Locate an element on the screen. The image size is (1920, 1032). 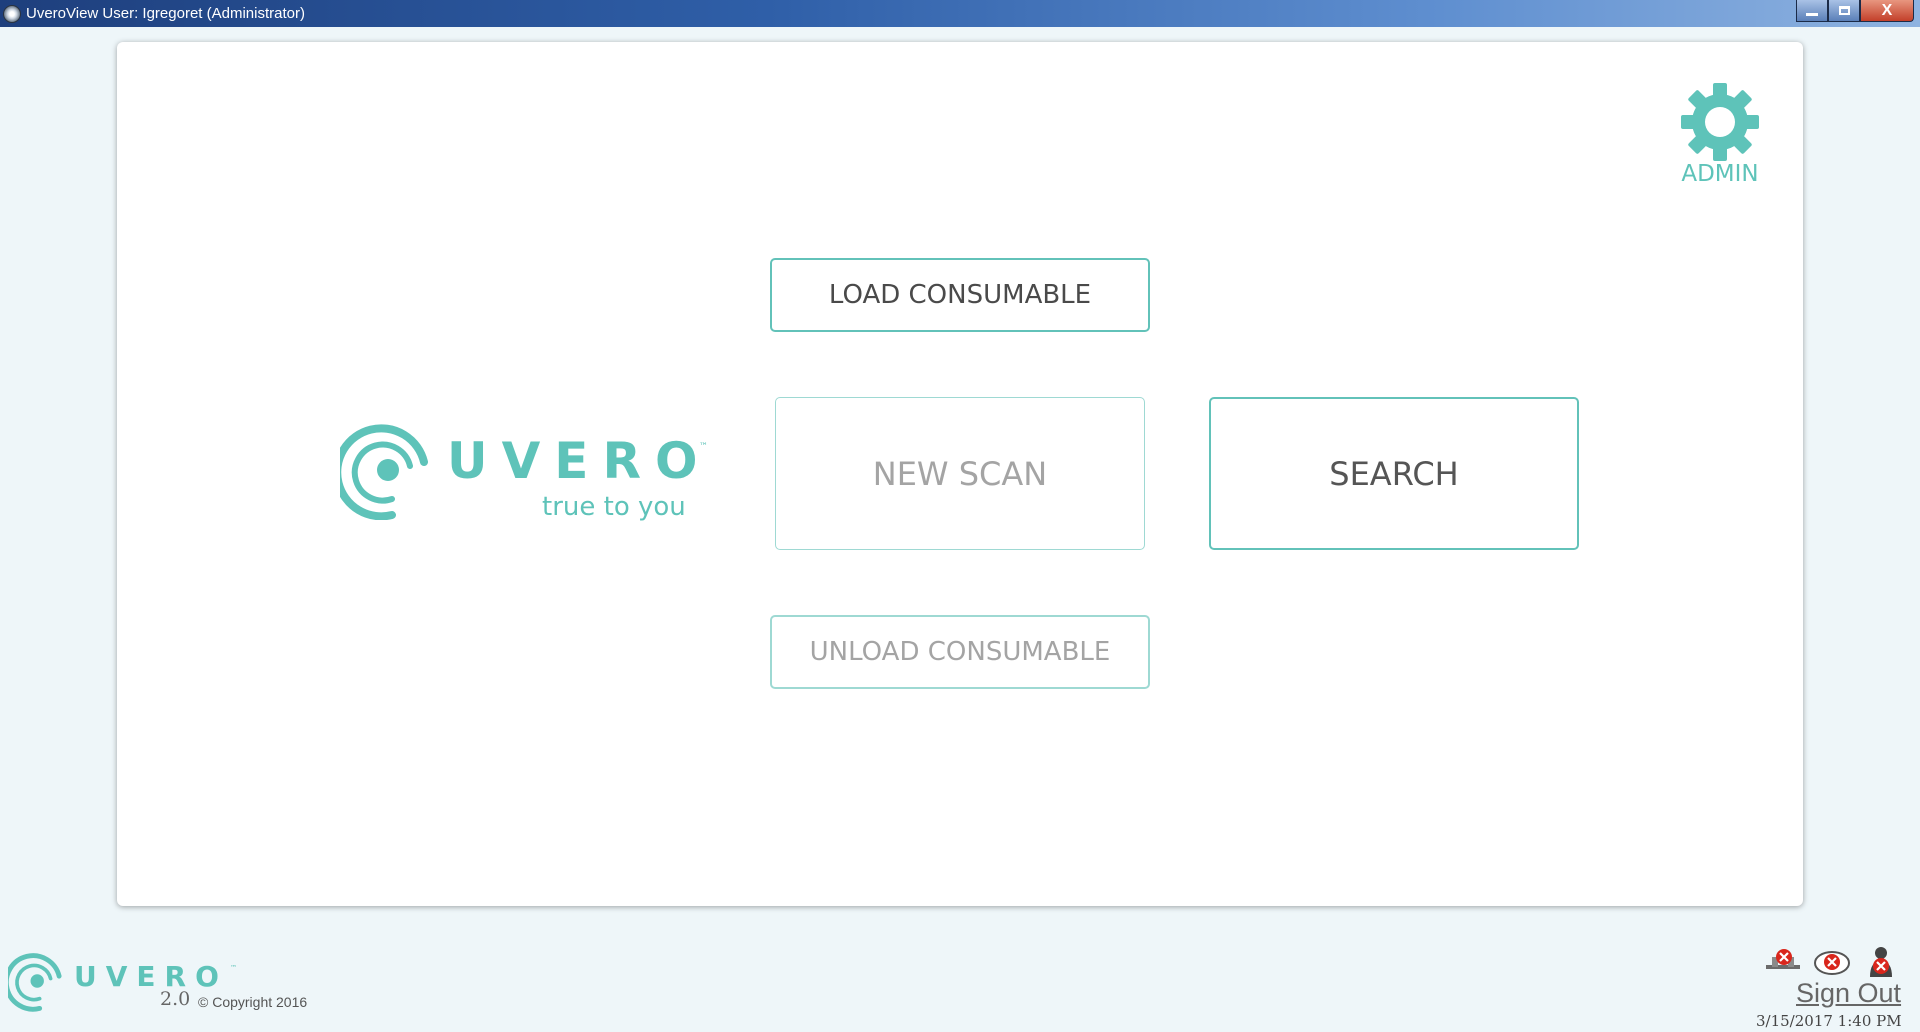
window-controls: X is located at coordinates (1855, 11).